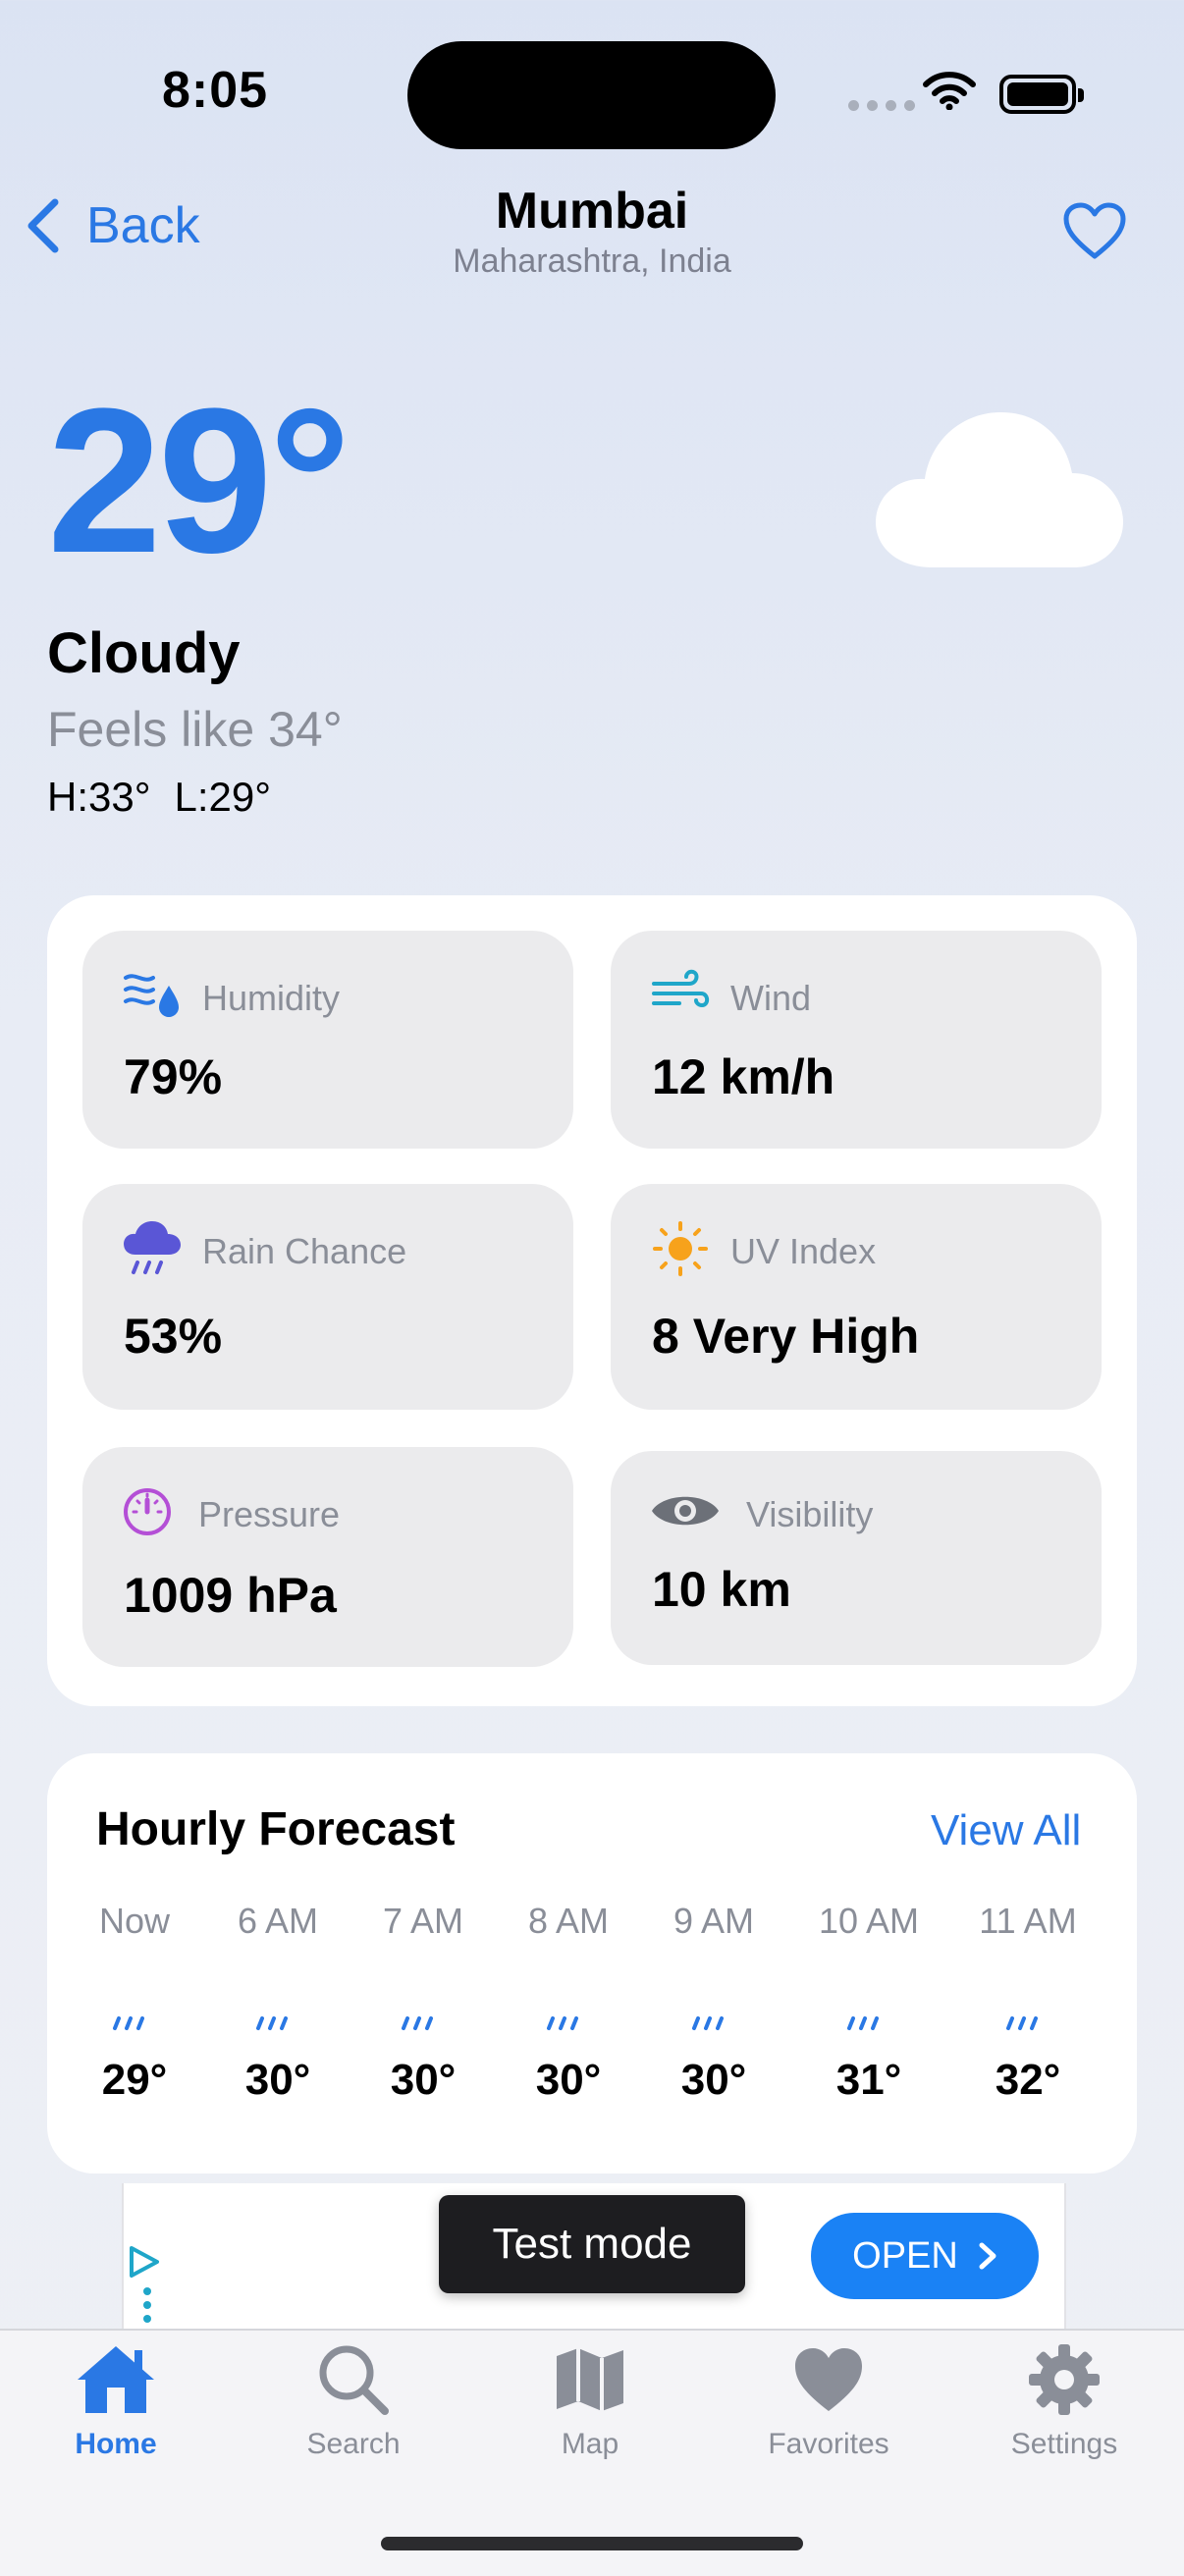 Image resolution: width=1184 pixels, height=2576 pixels. What do you see at coordinates (116, 2444) in the screenshot?
I see `tab-label: Home` at bounding box center [116, 2444].